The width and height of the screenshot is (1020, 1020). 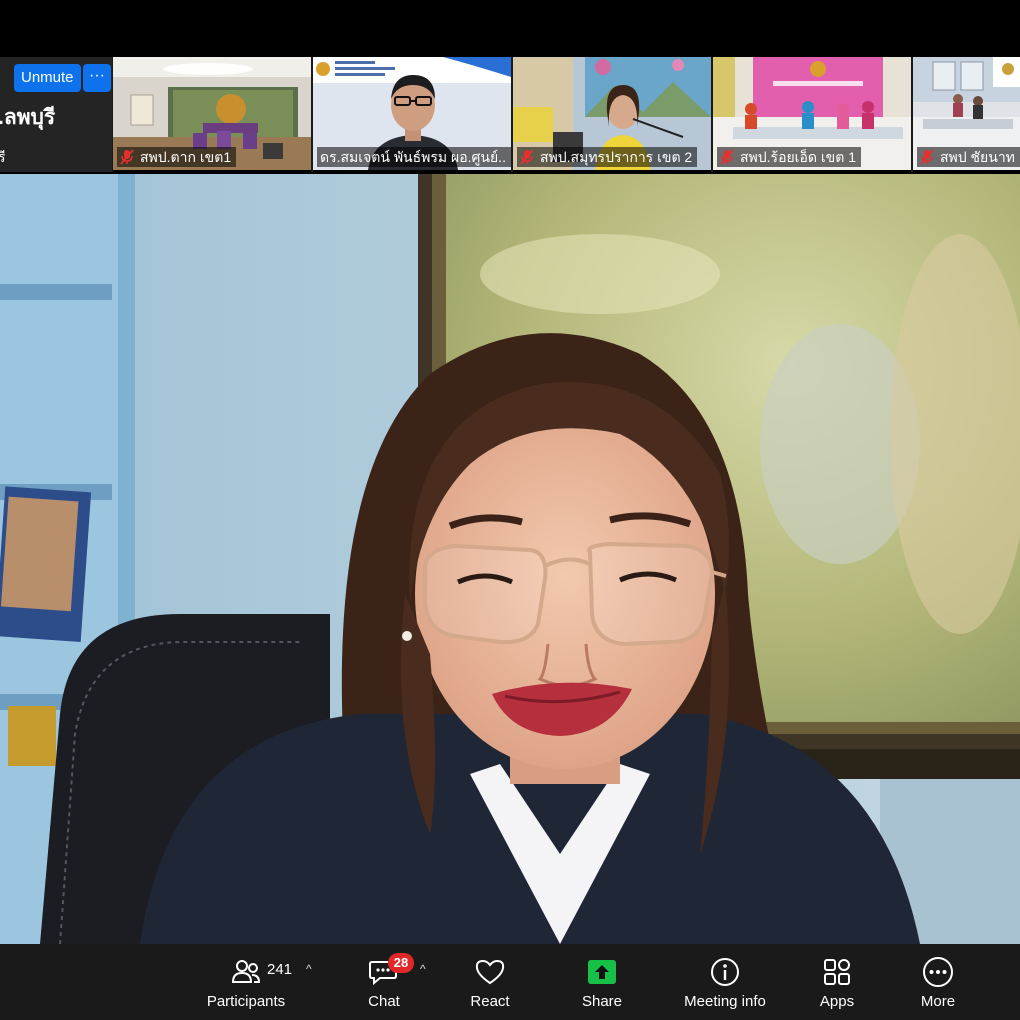 What do you see at coordinates (616, 157) in the screenshot?
I see `tile-name-text: สพป.สมุทรปราการ เขต 2` at bounding box center [616, 157].